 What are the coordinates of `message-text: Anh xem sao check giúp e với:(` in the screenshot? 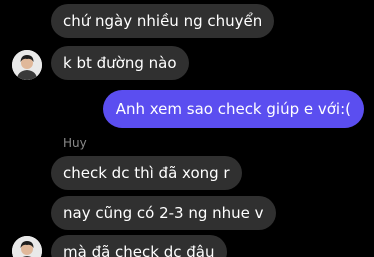 It's located at (233, 109).